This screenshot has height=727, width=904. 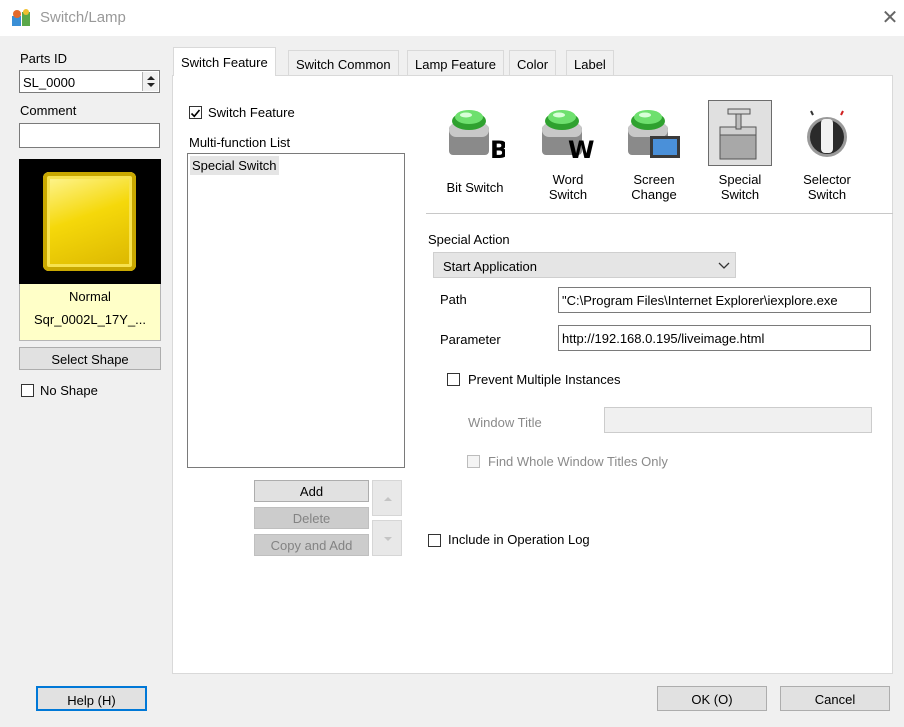 I want to click on shape-preview, so click(x=90, y=221).